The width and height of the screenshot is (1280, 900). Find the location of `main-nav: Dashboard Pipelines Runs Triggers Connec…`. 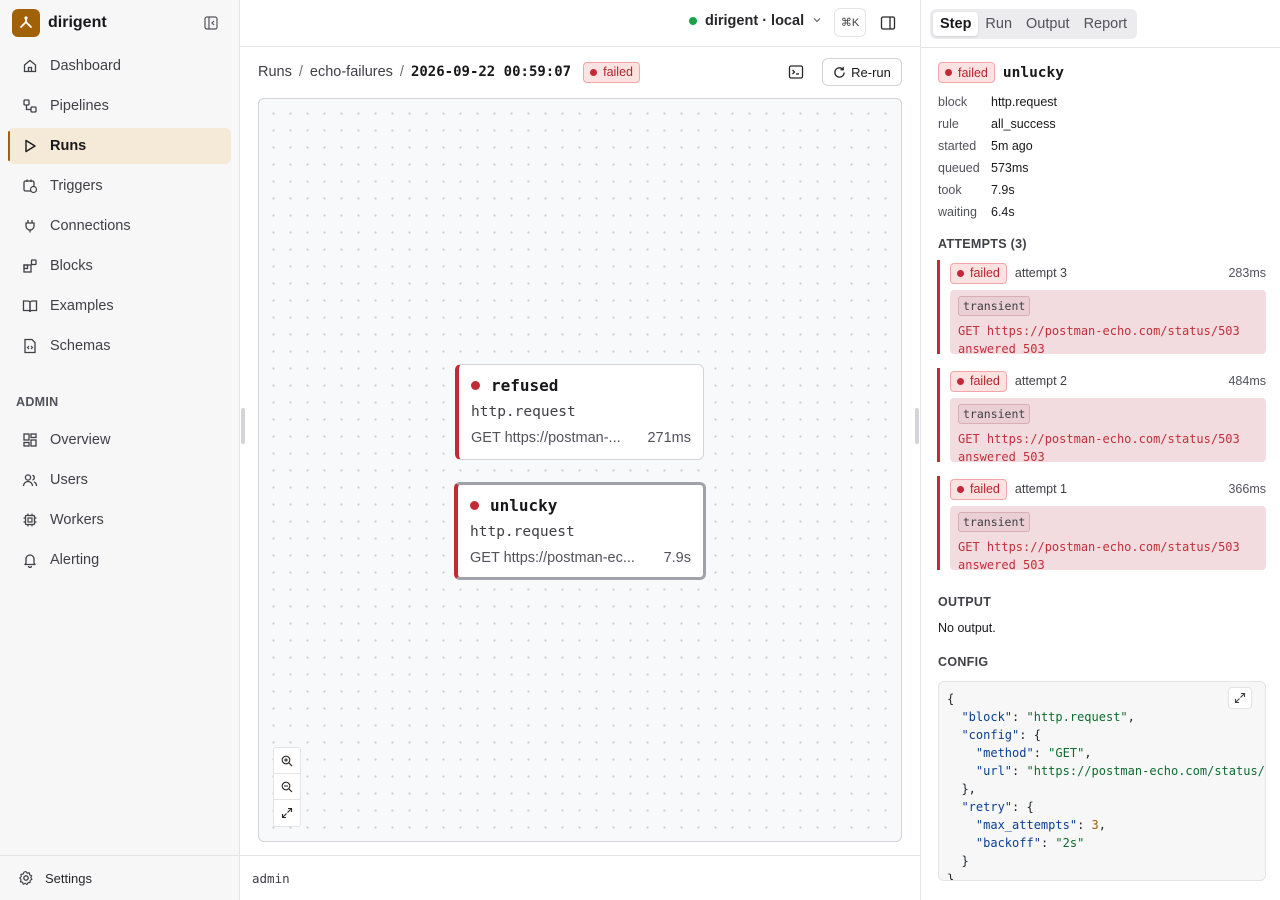

main-nav: Dashboard Pipelines Runs Triggers Connec… is located at coordinates (119, 208).